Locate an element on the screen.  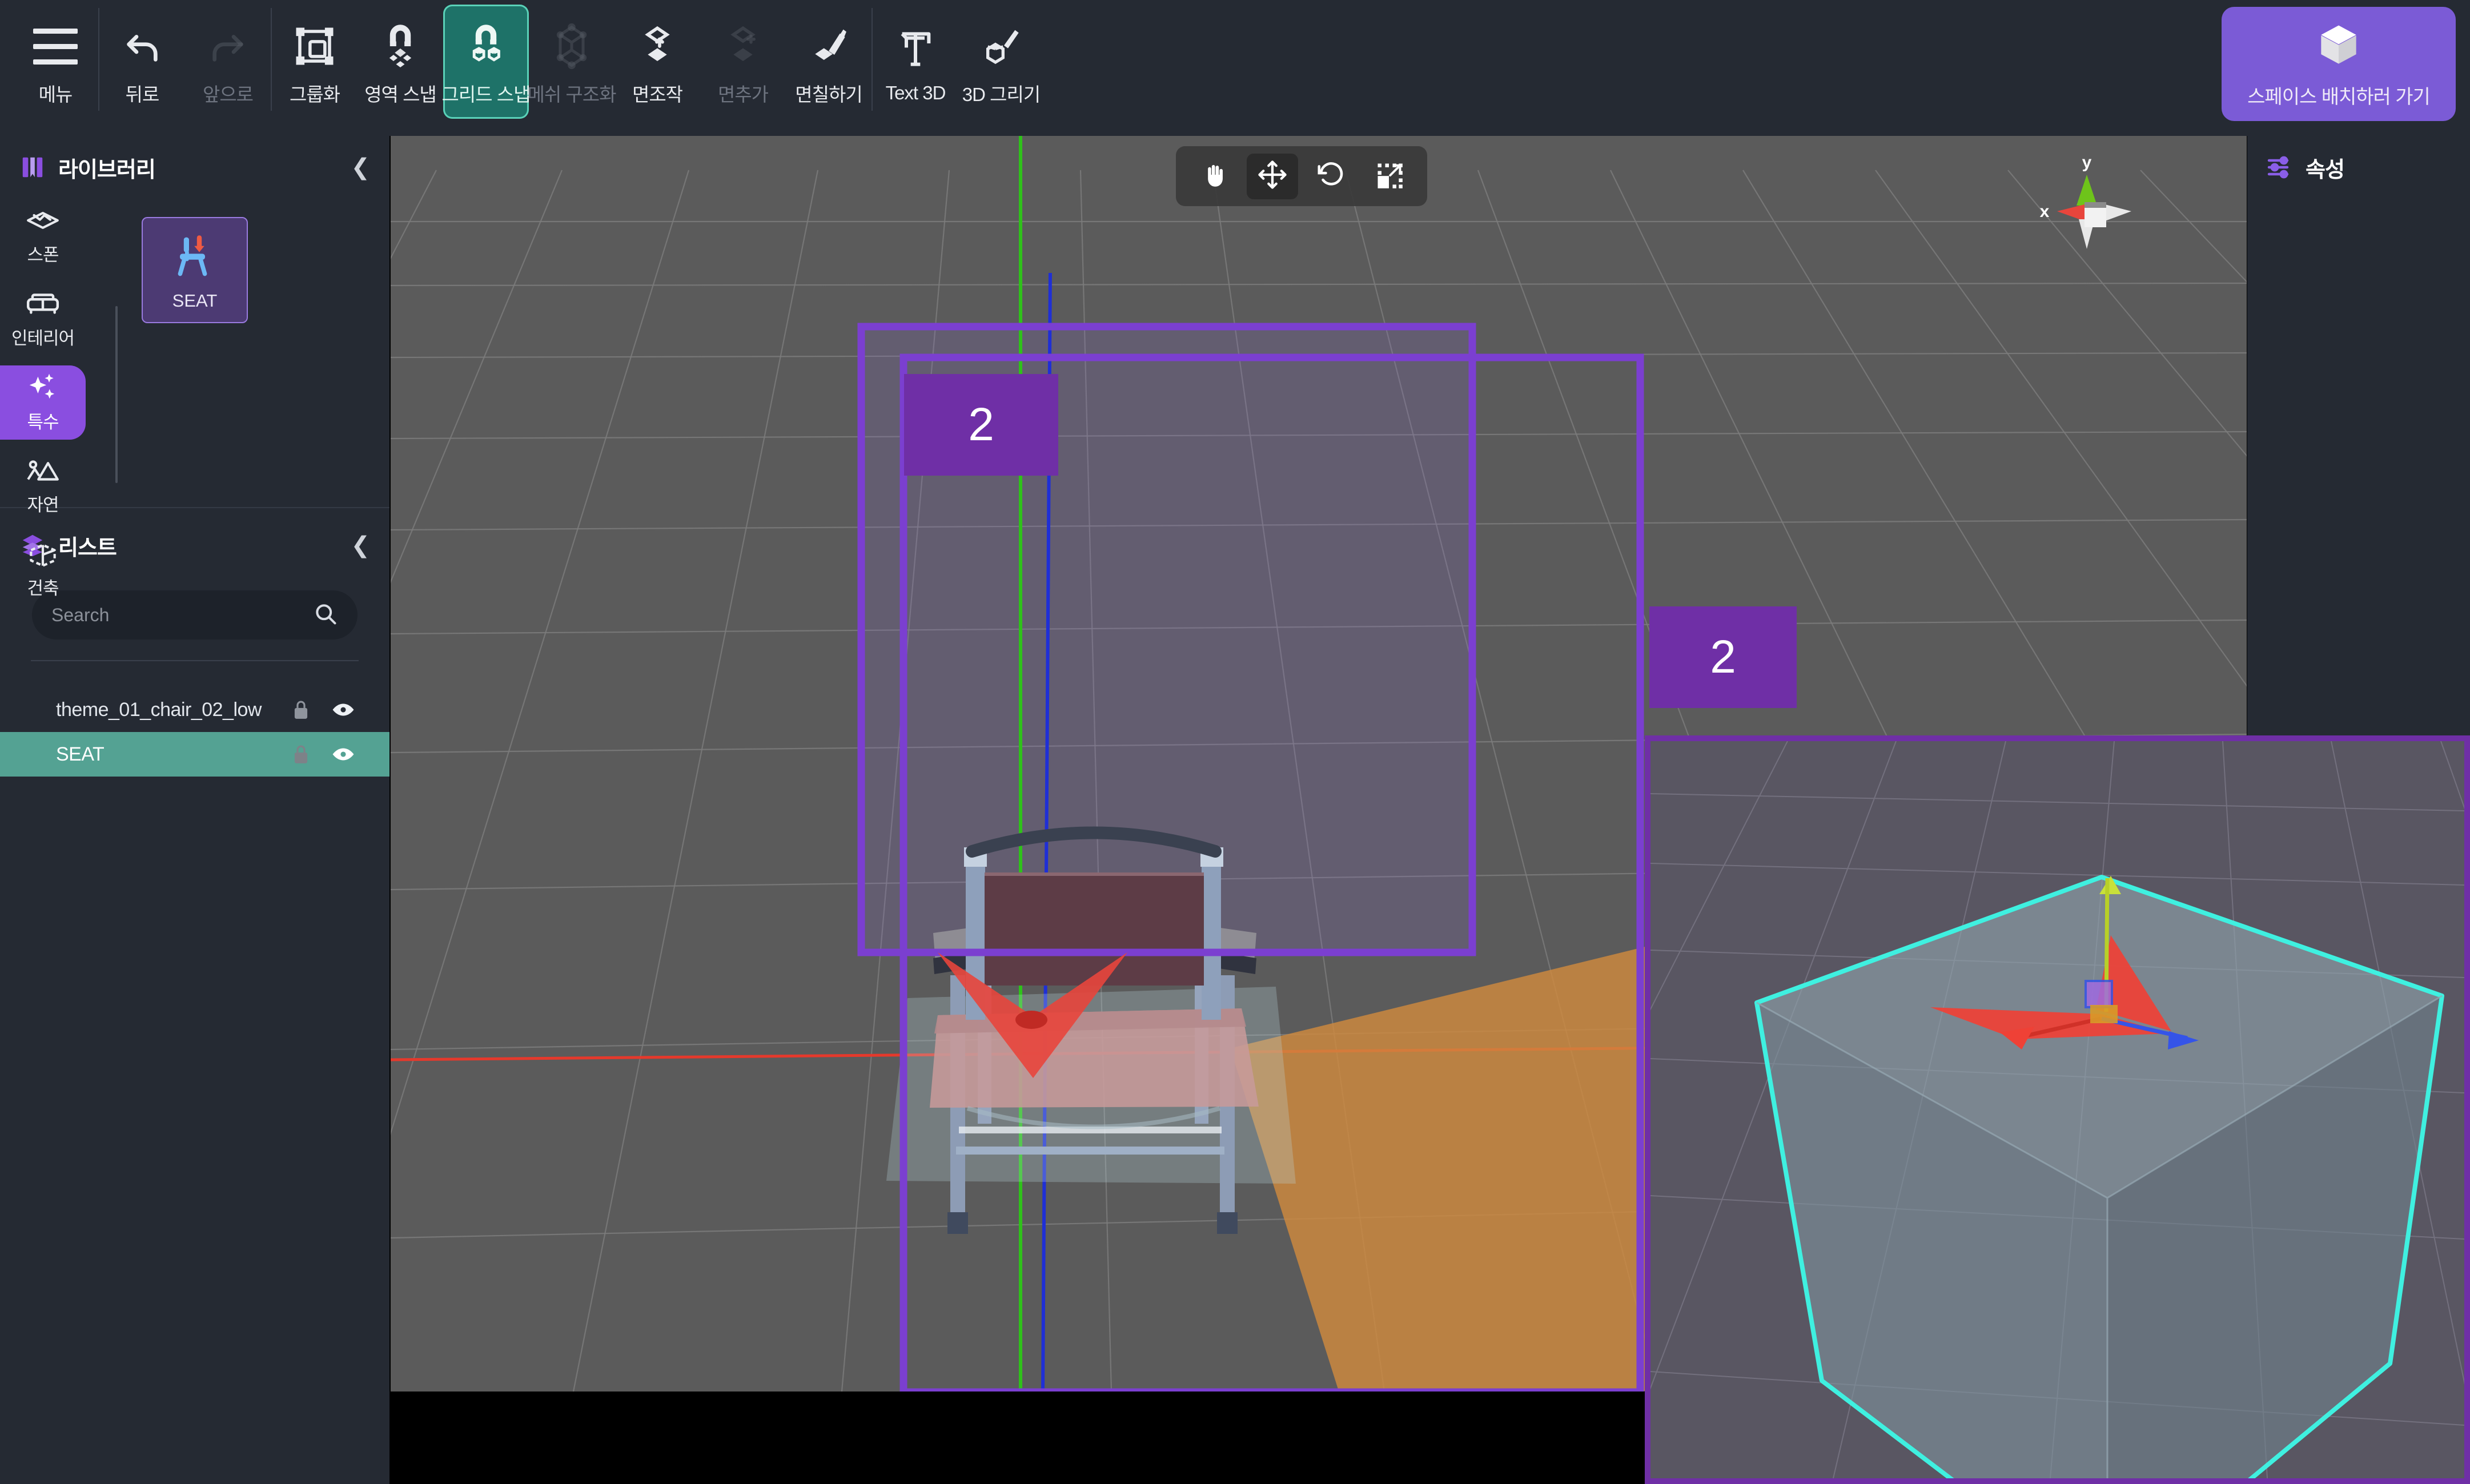
draw-3d-button: 3D 그리기 is located at coordinates (1001, 62).